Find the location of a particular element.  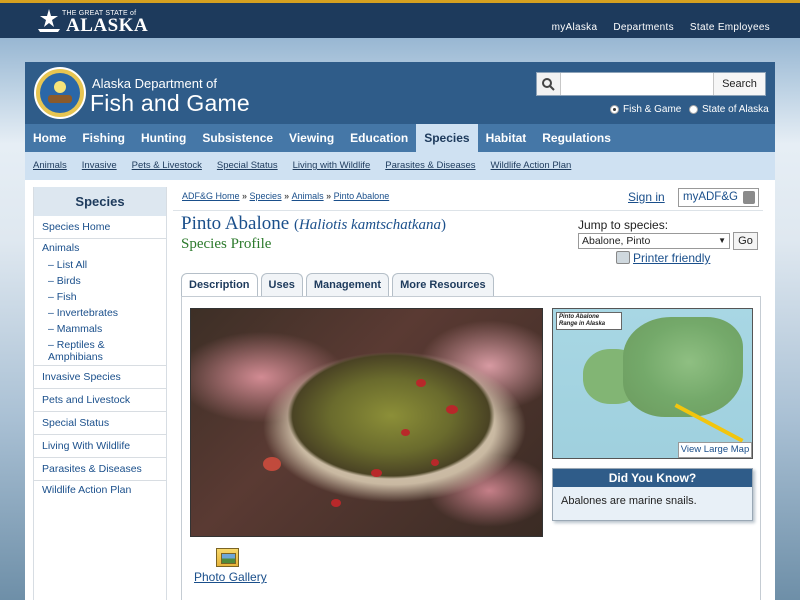

sign-in-link: Sign in is located at coordinates (646, 197).